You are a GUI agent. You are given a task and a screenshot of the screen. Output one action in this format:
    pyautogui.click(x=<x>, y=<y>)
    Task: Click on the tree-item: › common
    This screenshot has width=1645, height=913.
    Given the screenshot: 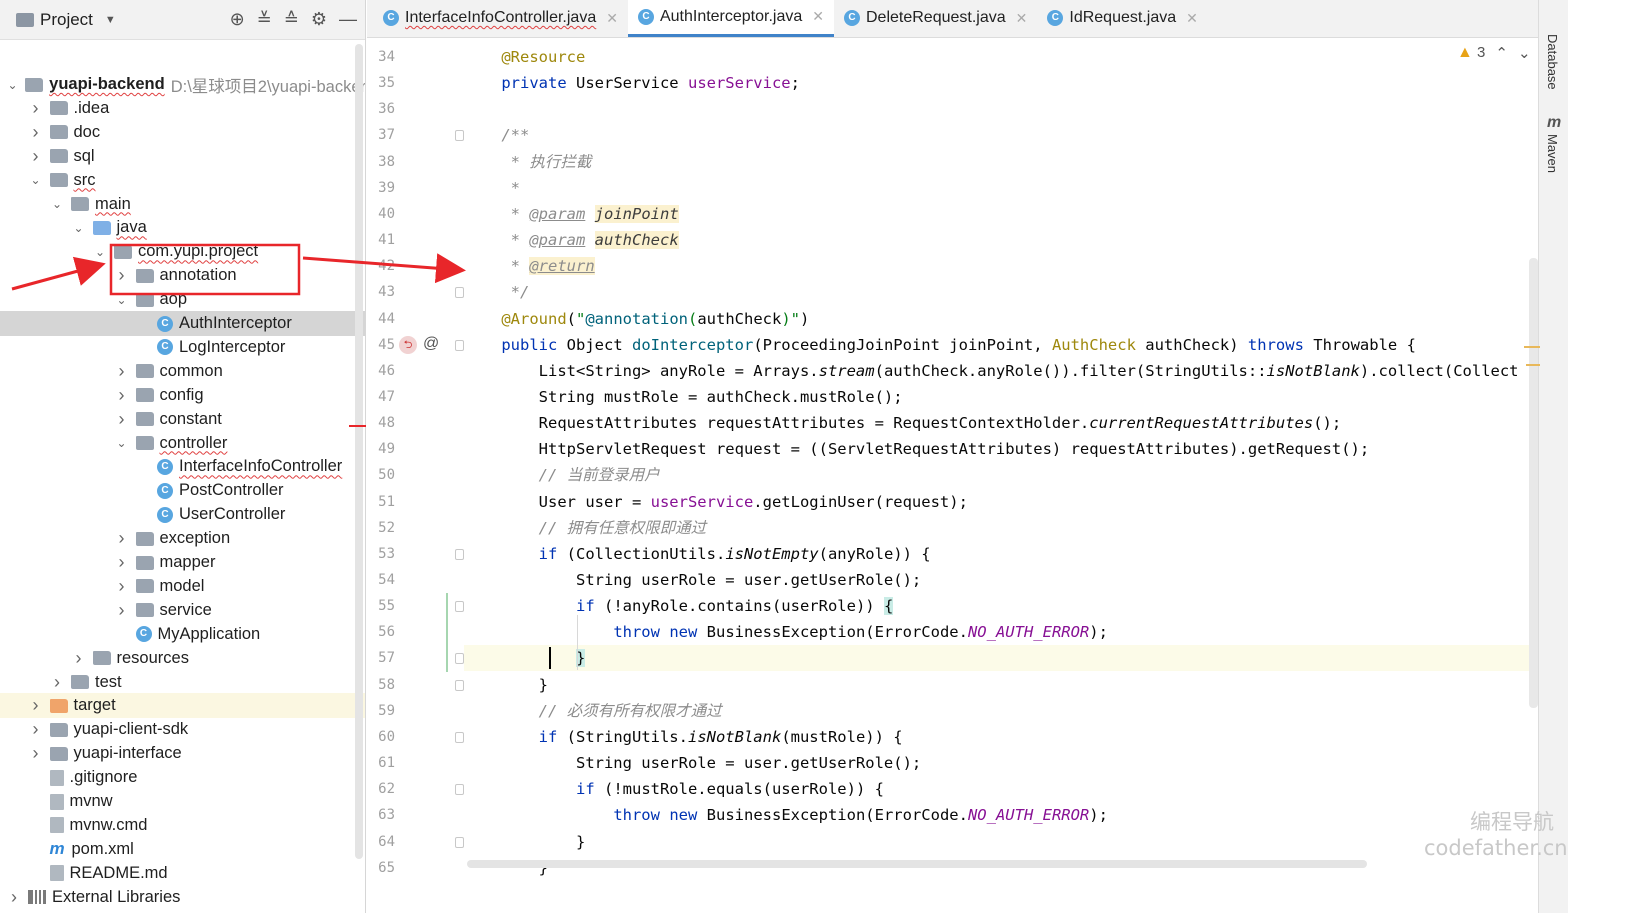 What is the action you would take?
    pyautogui.click(x=182, y=371)
    